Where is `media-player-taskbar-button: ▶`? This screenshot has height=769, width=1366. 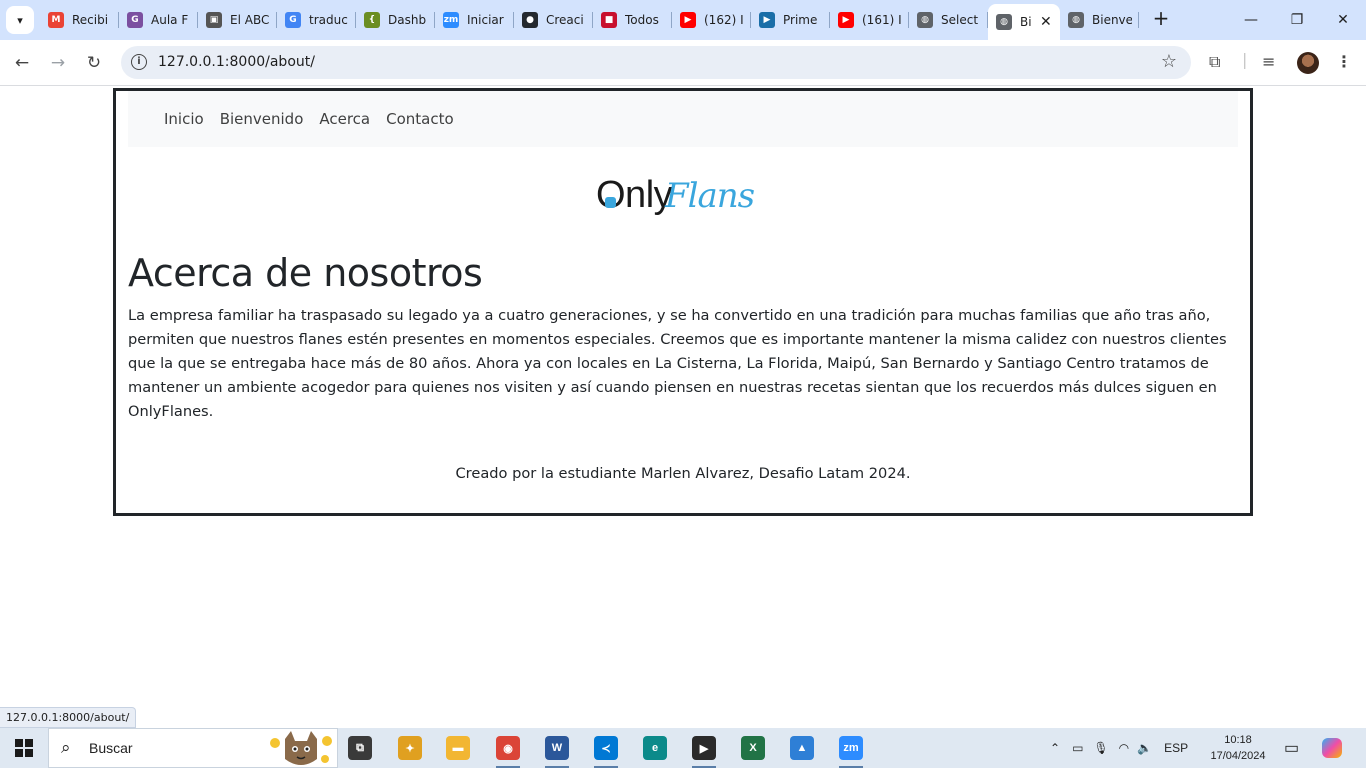 media-player-taskbar-button: ▶ is located at coordinates (704, 750).